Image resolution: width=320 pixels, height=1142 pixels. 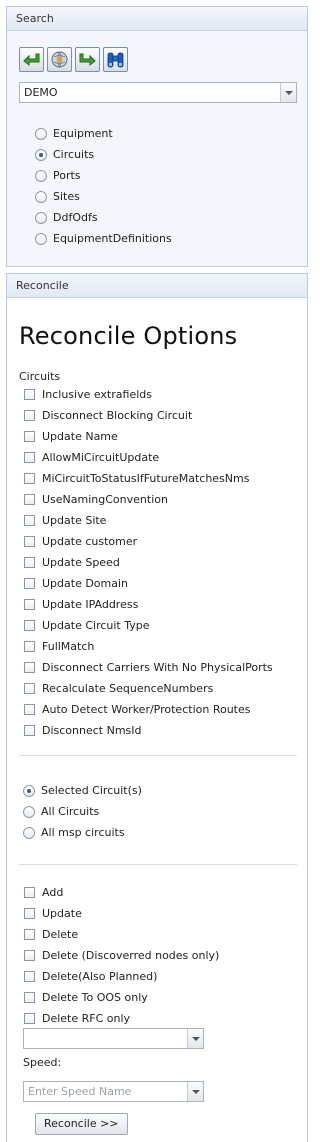 I want to click on search-button, so click(x=115, y=59).